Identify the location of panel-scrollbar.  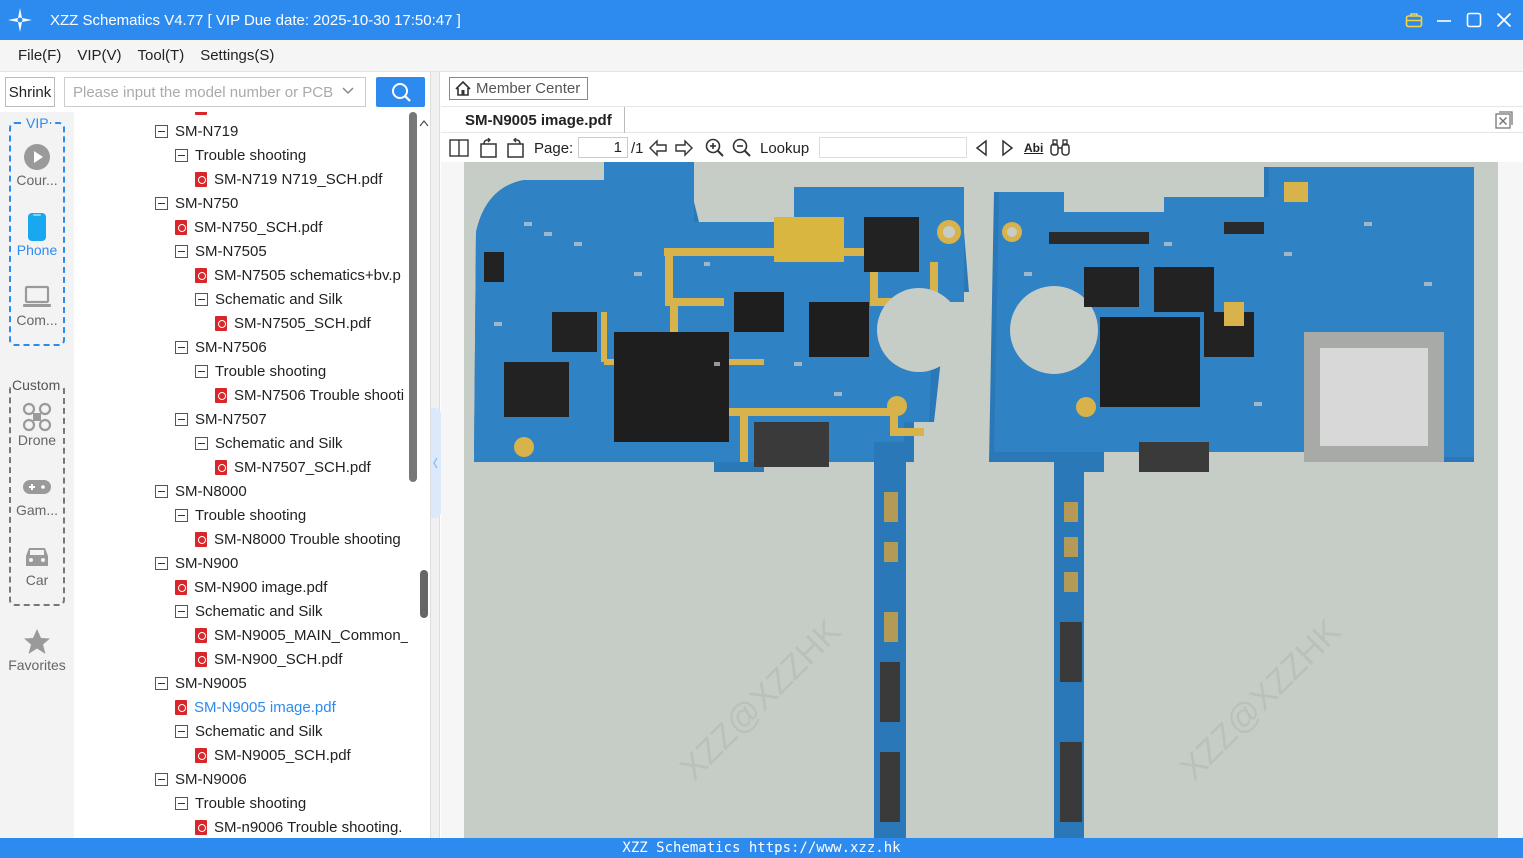
(424, 475).